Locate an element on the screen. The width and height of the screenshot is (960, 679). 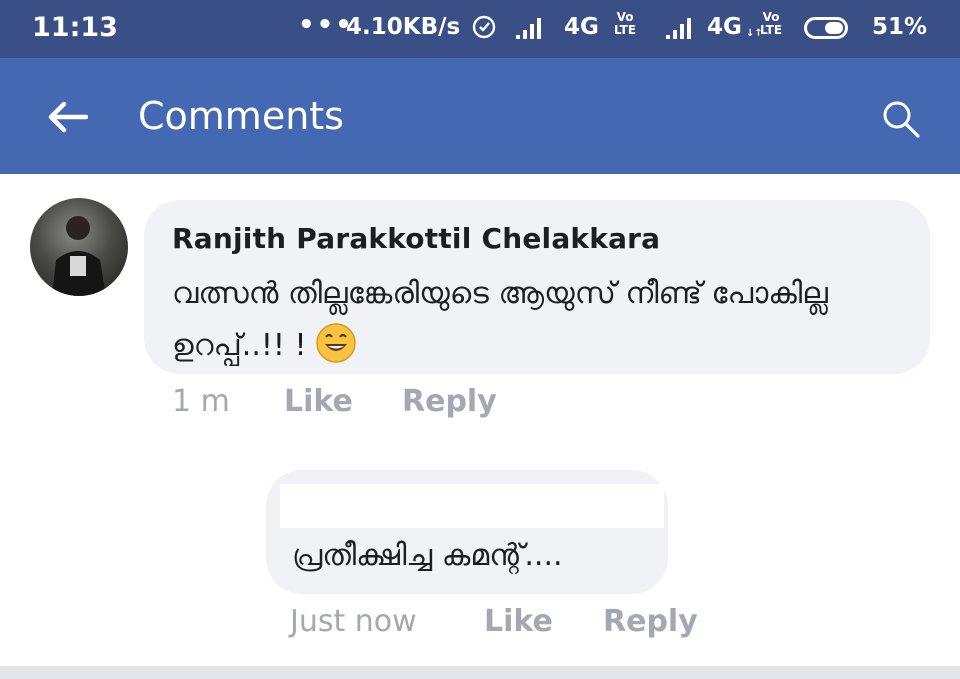
comment-timestamp: Just now is located at coordinates (353, 621).